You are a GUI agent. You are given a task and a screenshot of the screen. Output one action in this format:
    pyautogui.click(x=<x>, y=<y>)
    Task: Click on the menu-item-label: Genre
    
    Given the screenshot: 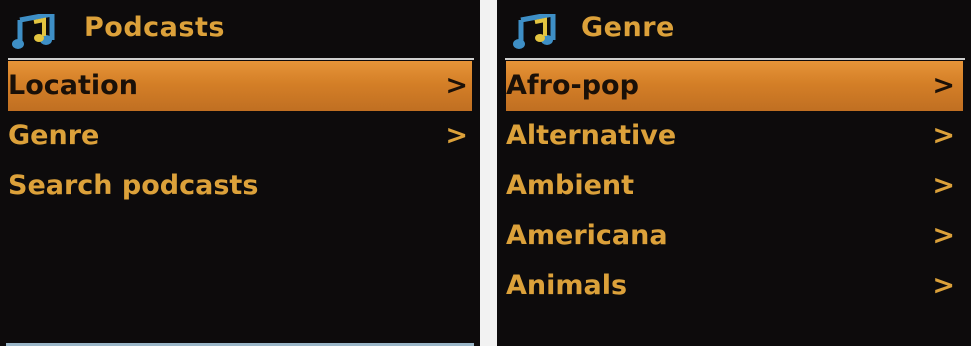 What is the action you would take?
    pyautogui.click(x=54, y=135)
    